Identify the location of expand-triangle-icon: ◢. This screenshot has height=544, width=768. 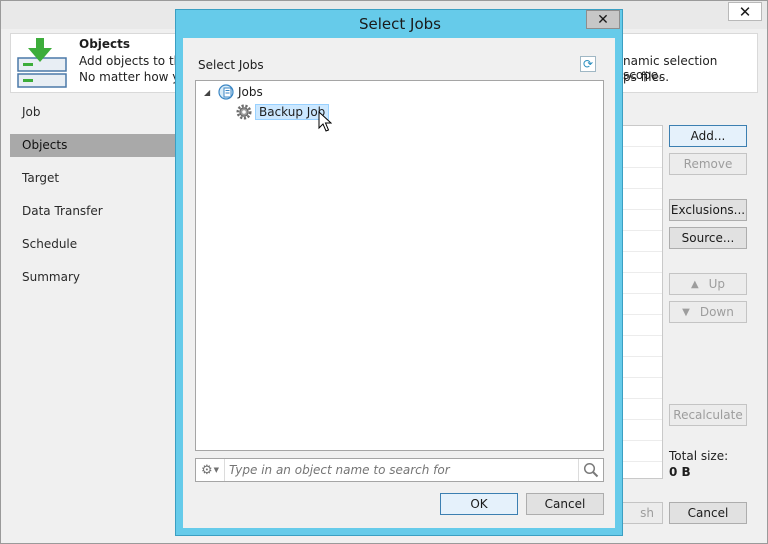
(209, 92).